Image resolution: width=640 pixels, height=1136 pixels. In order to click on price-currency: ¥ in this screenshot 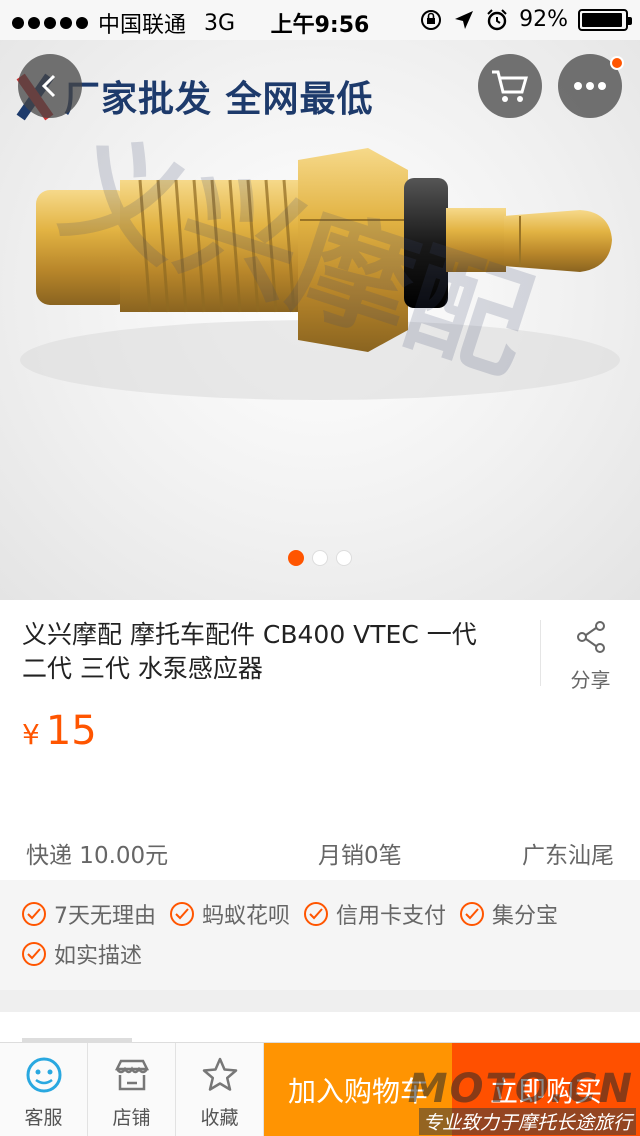, I will do `click(31, 734)`.